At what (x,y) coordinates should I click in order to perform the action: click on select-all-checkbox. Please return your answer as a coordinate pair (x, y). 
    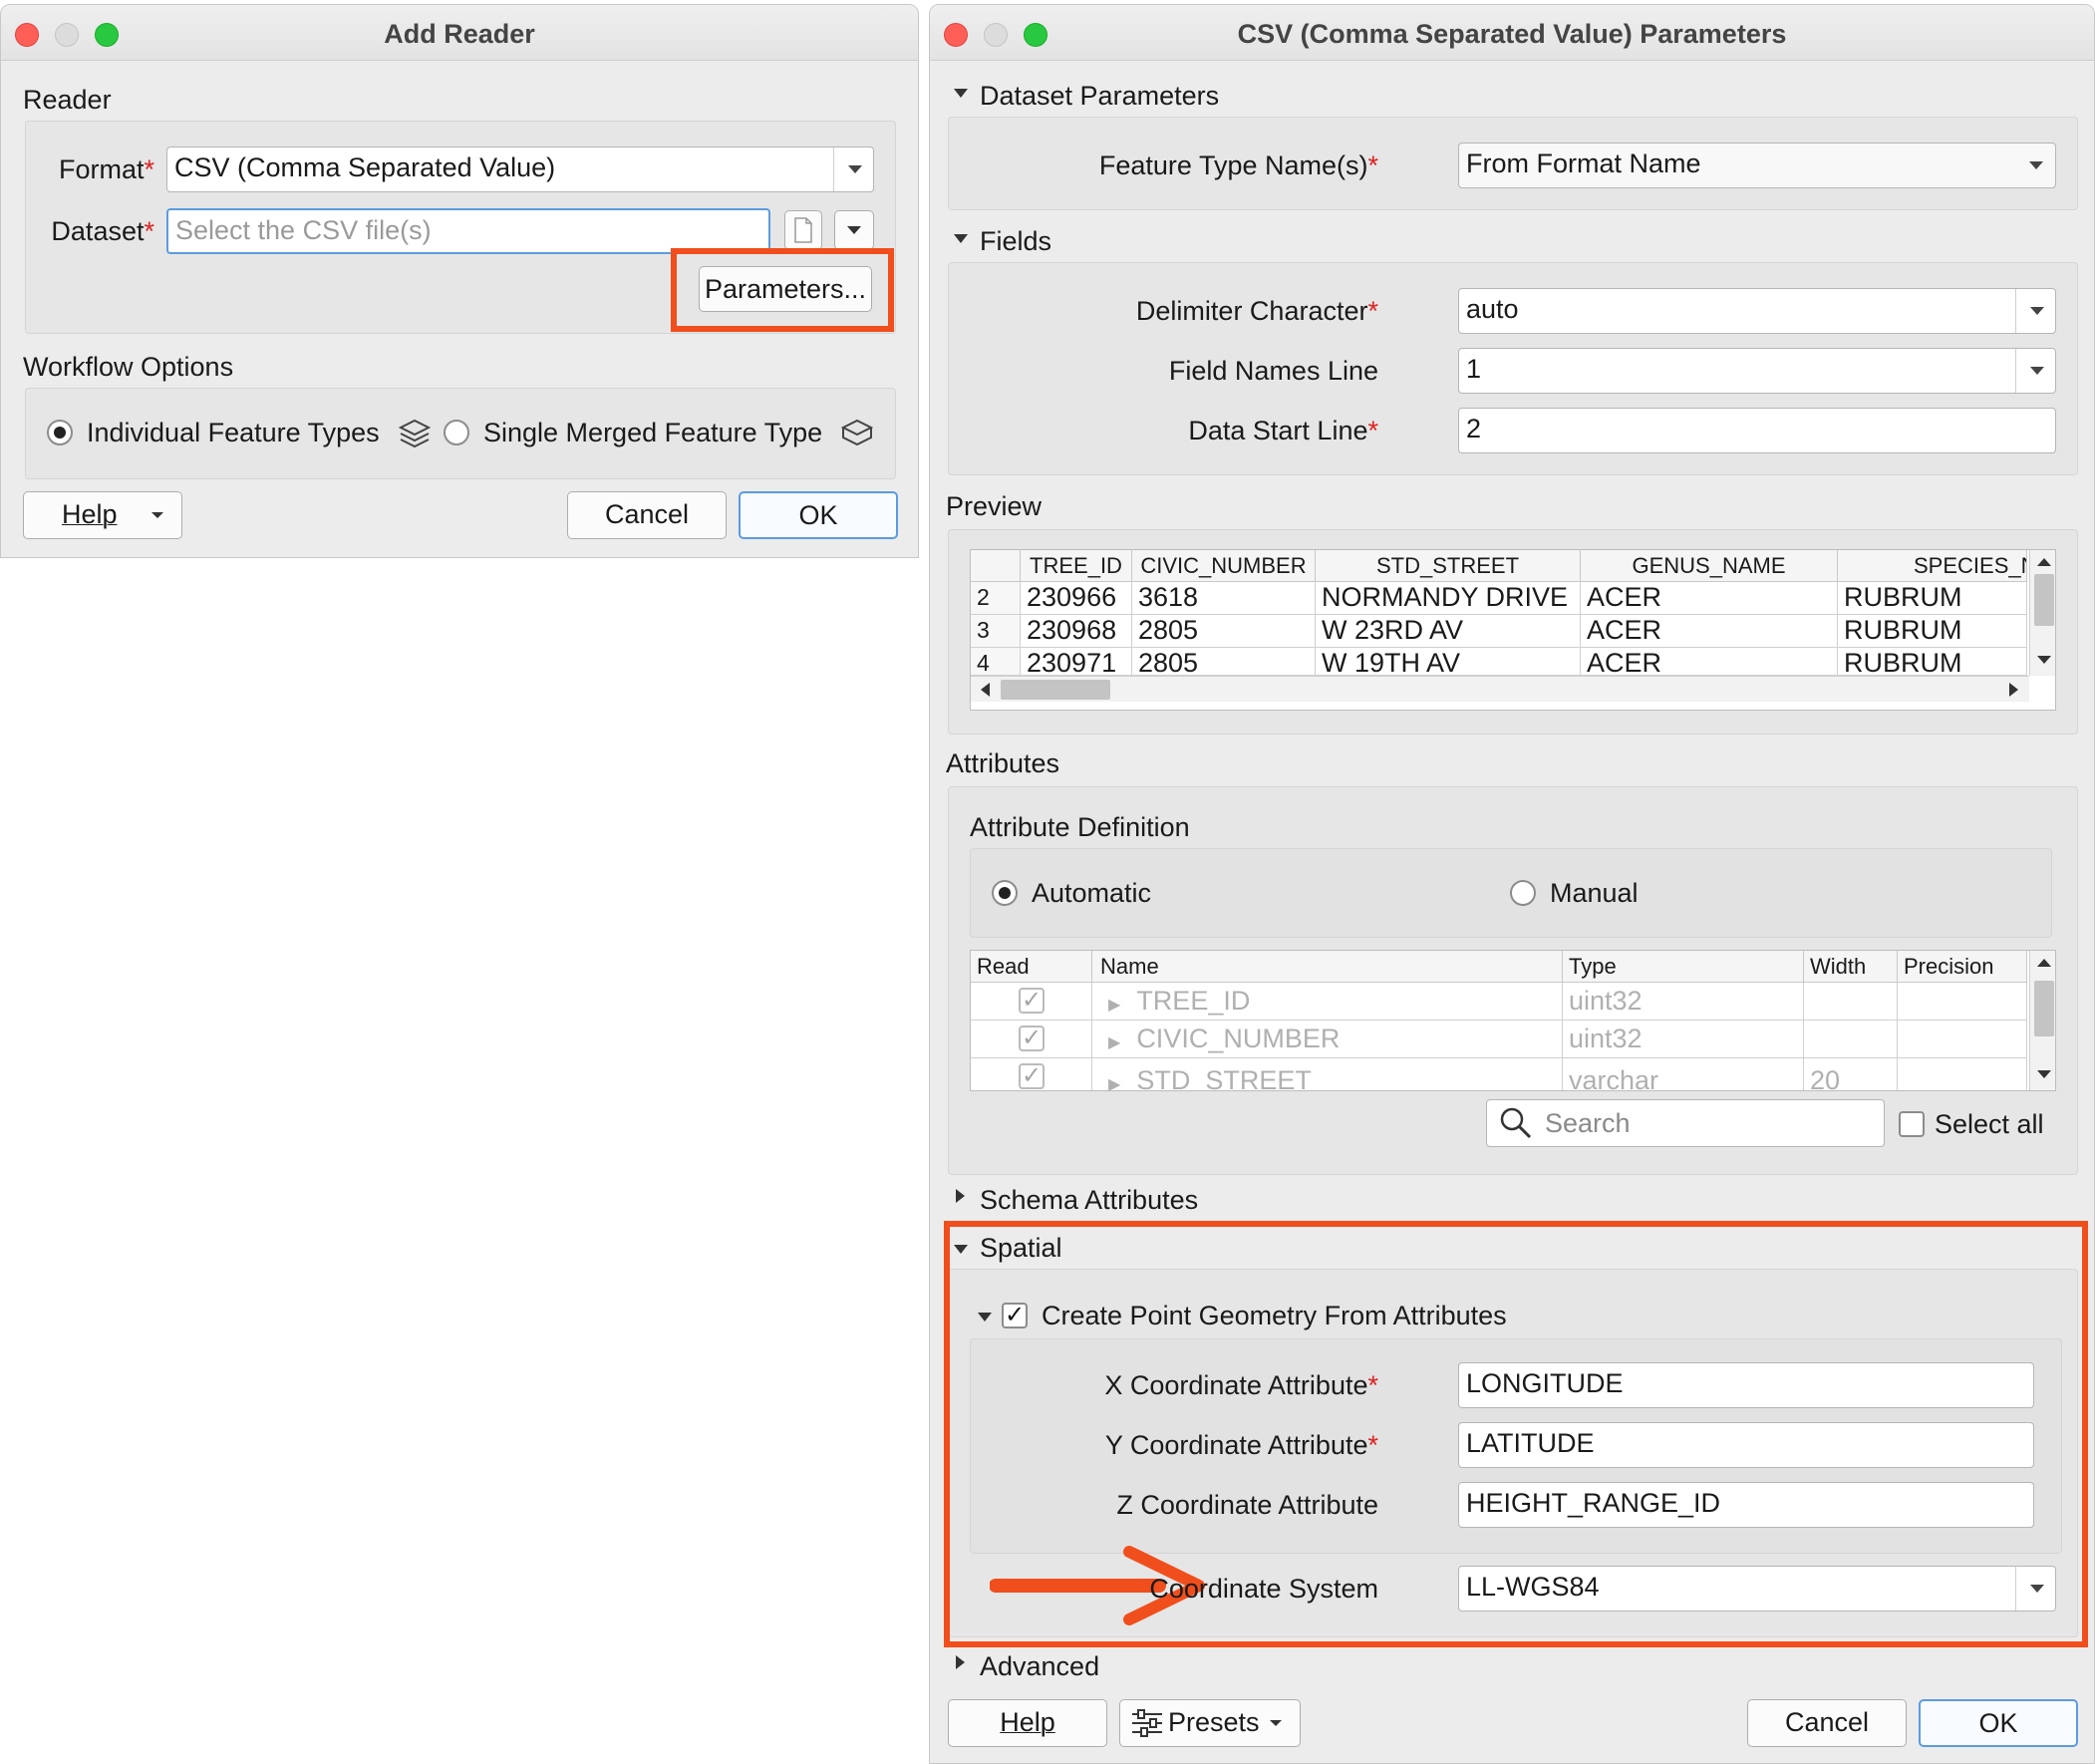
    Looking at the image, I should click on (1912, 1124).